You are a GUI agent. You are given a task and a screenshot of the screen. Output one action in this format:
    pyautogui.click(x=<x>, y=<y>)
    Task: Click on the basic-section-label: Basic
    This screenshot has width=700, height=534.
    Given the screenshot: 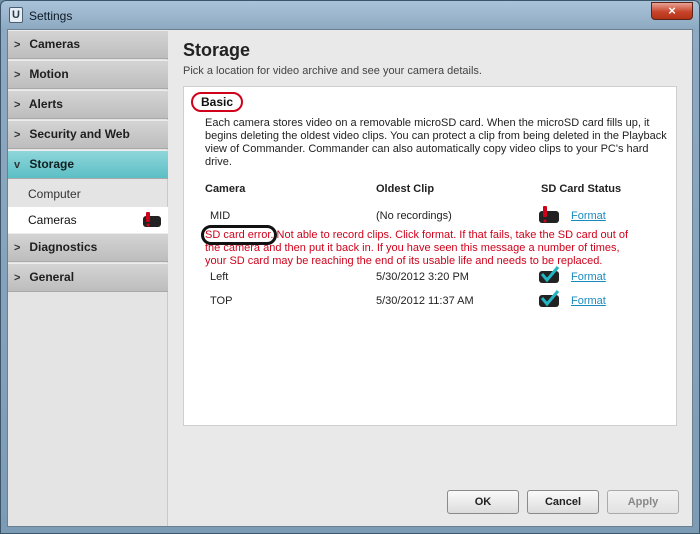 What is the action you would take?
    pyautogui.click(x=217, y=102)
    